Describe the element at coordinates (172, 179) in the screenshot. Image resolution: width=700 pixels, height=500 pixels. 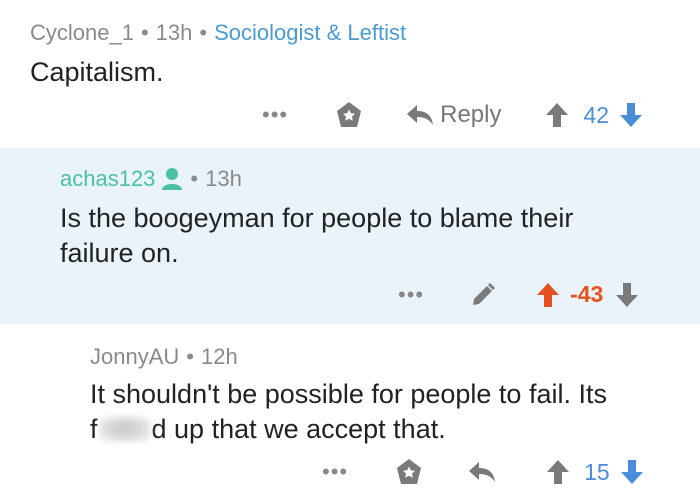
I see `user-icon` at that location.